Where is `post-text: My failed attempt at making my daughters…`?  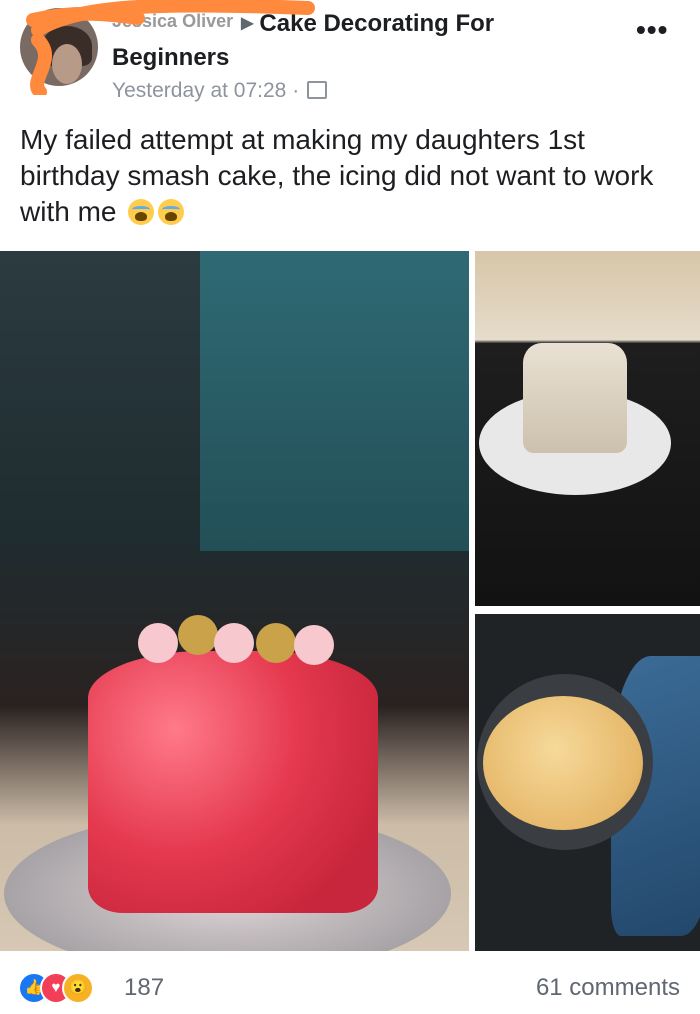 post-text: My failed attempt at making my daughters… is located at coordinates (352, 176).